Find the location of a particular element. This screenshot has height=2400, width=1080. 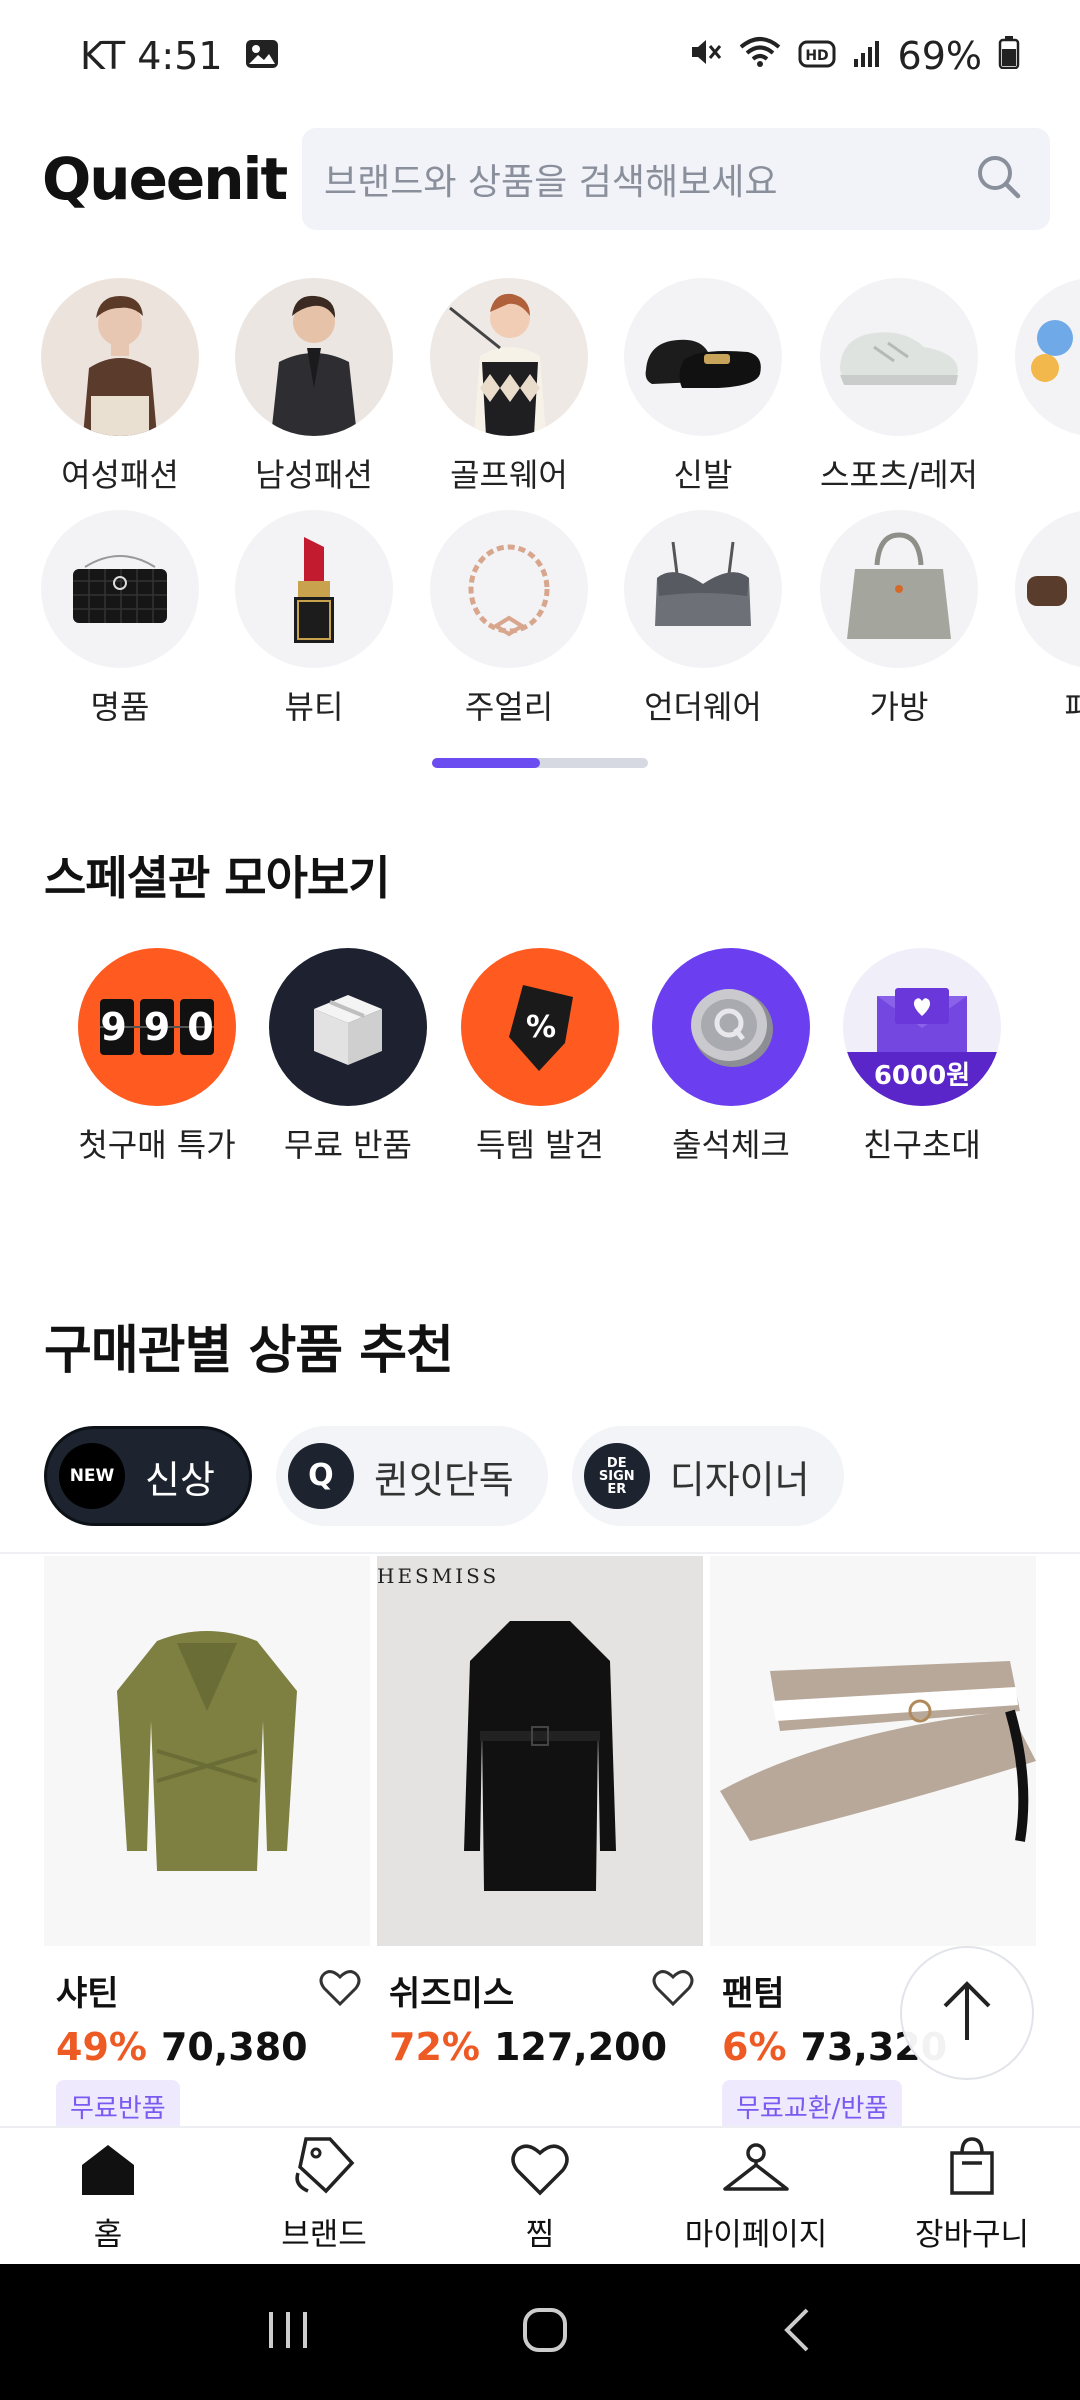

app-header: Queenit 브랜드와 상품을 검색해보세요 is located at coordinates (540, 179).